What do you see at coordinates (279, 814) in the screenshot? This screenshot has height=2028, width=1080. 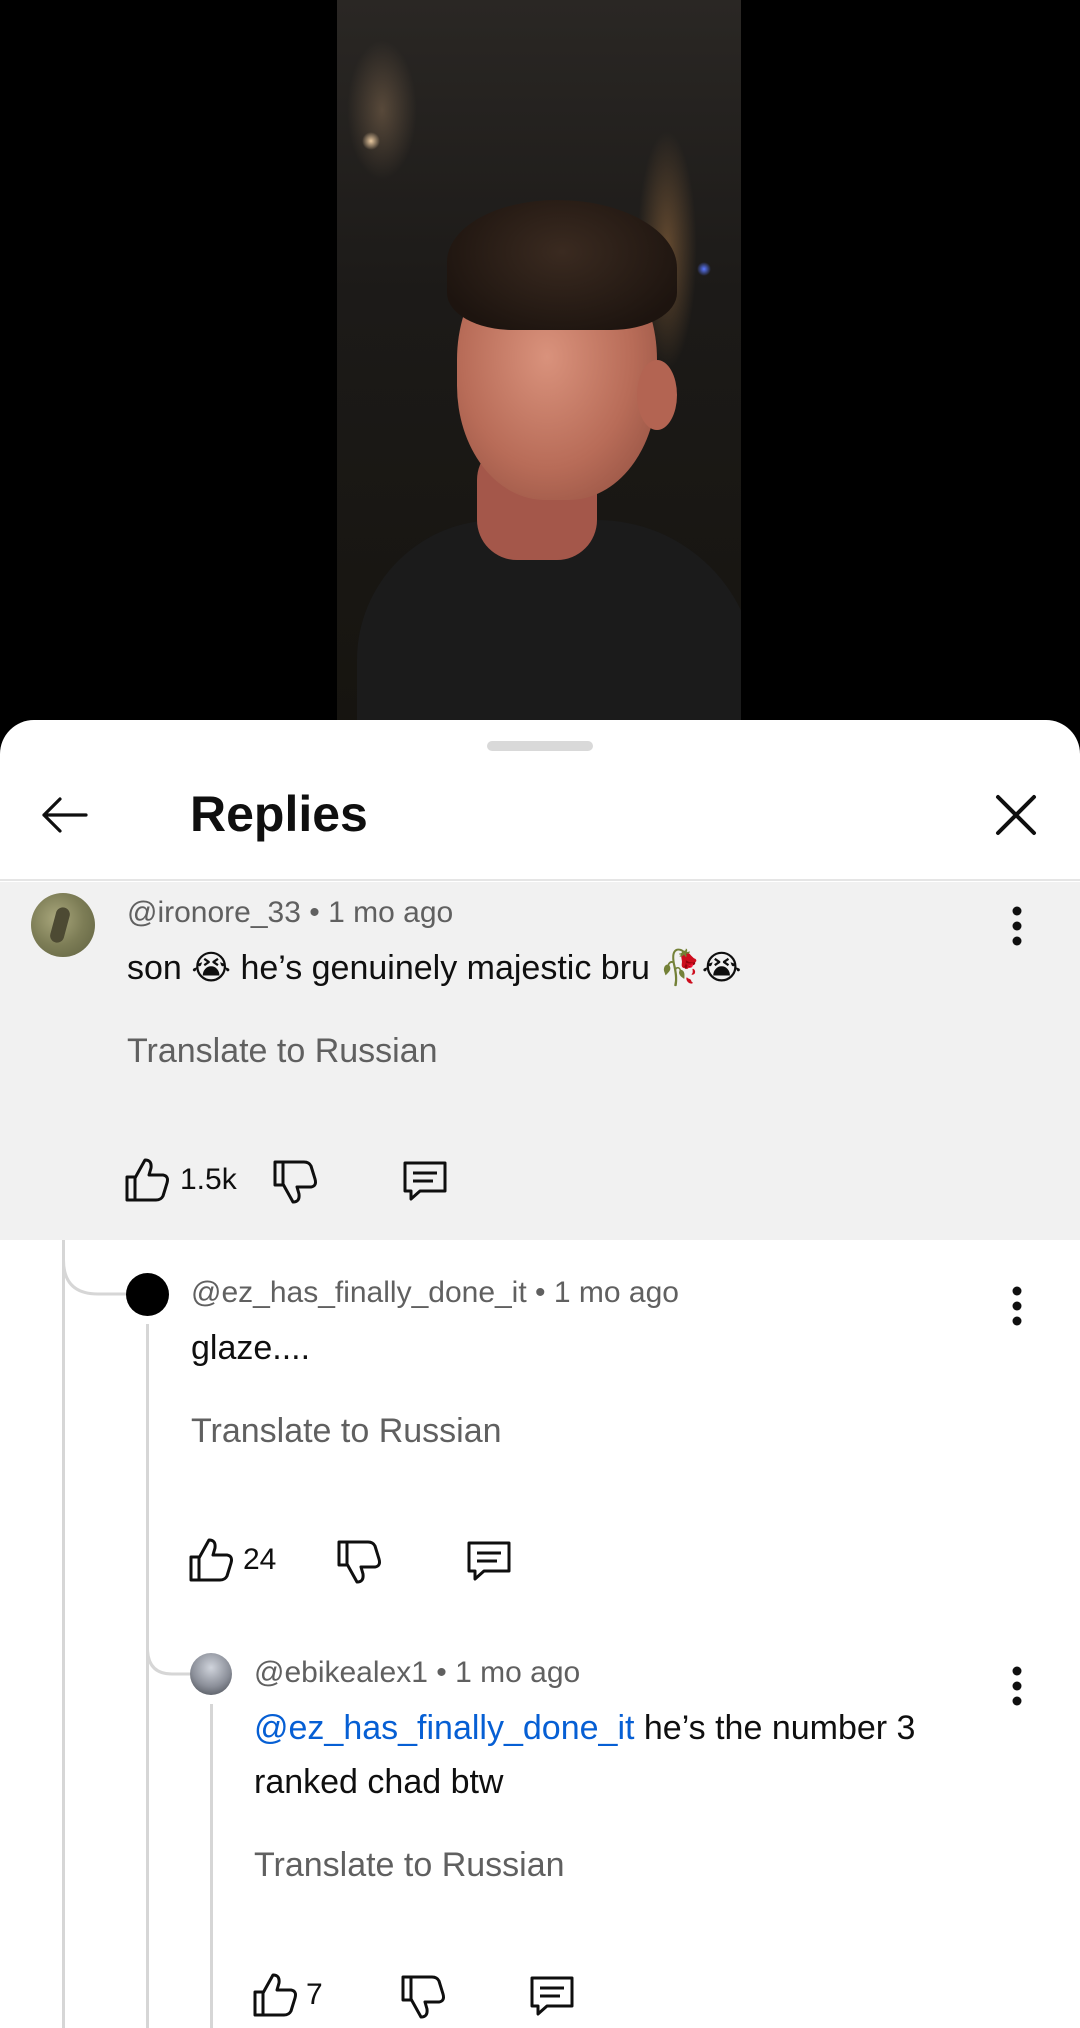 I see `page-title: Replies` at bounding box center [279, 814].